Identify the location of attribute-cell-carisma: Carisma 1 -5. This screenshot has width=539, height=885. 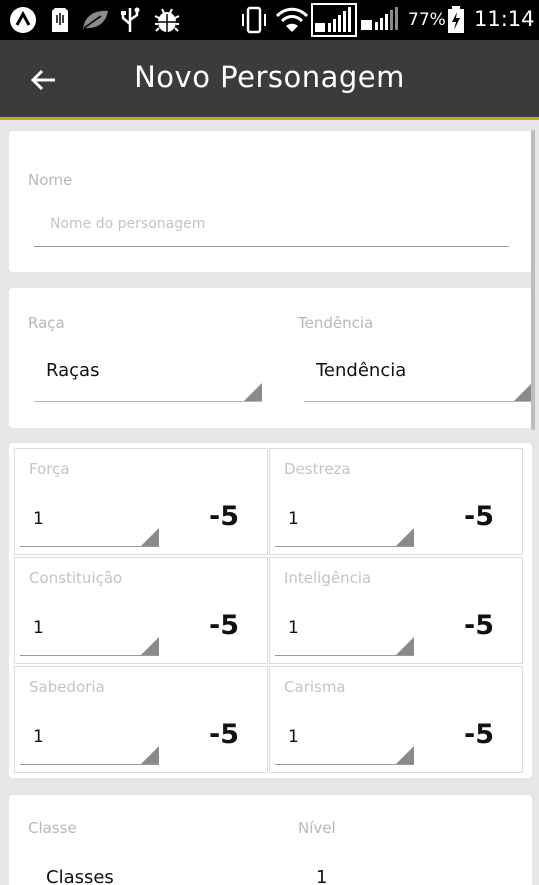
(396, 719).